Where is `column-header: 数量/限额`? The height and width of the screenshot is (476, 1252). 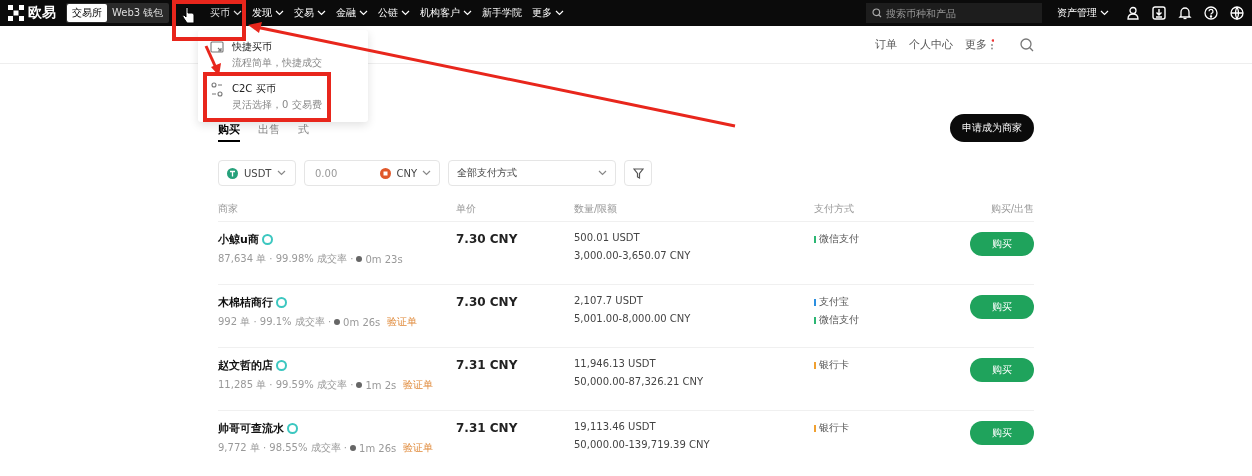
column-header: 数量/限额 is located at coordinates (596, 209).